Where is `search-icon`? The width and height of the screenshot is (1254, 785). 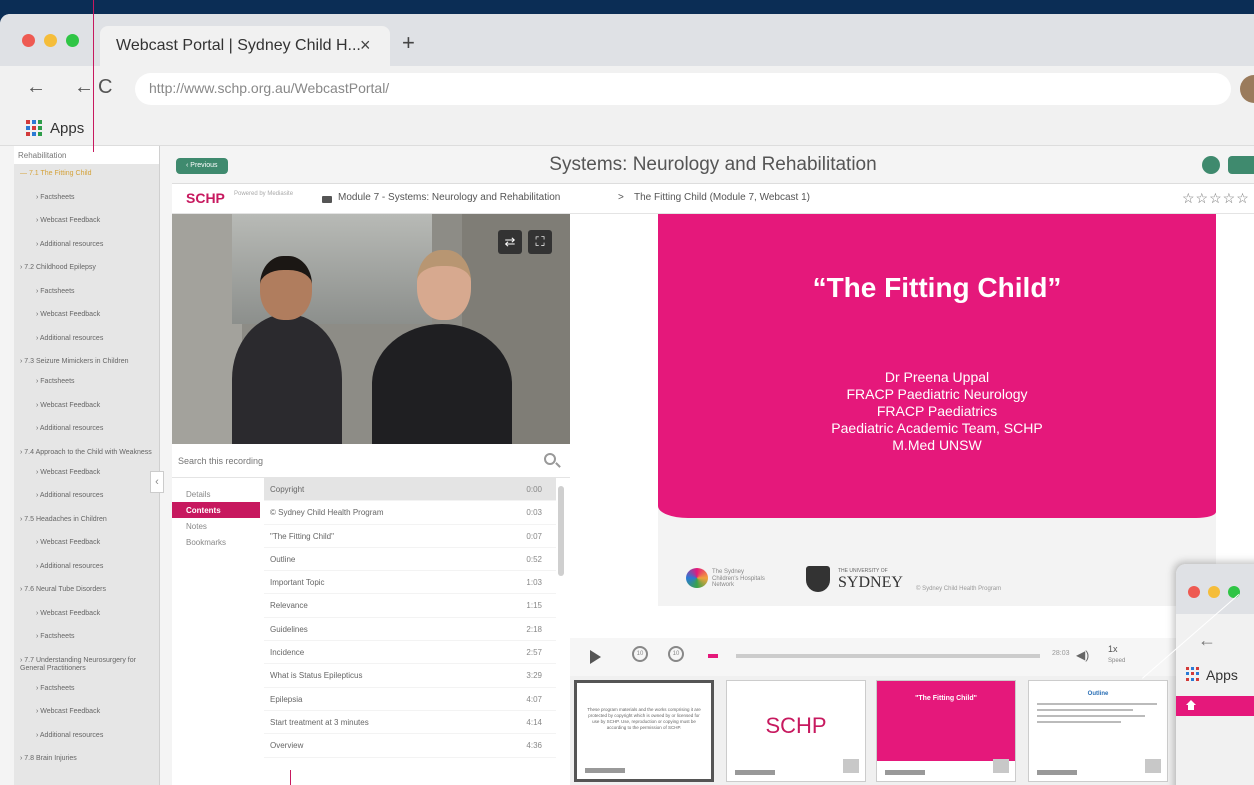 search-icon is located at coordinates (550, 459).